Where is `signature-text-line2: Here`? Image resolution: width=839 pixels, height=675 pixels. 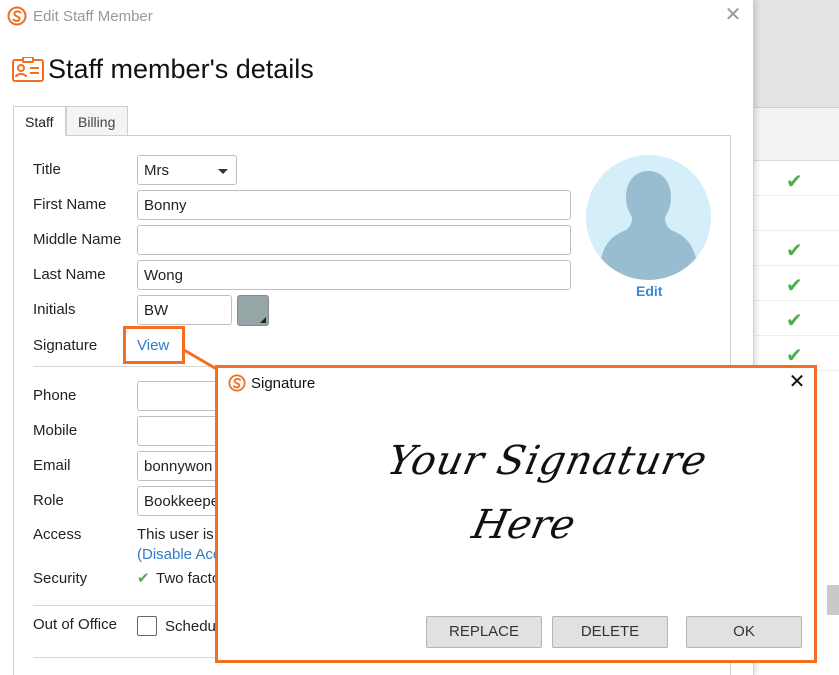 signature-text-line2: Here is located at coordinates (524, 525).